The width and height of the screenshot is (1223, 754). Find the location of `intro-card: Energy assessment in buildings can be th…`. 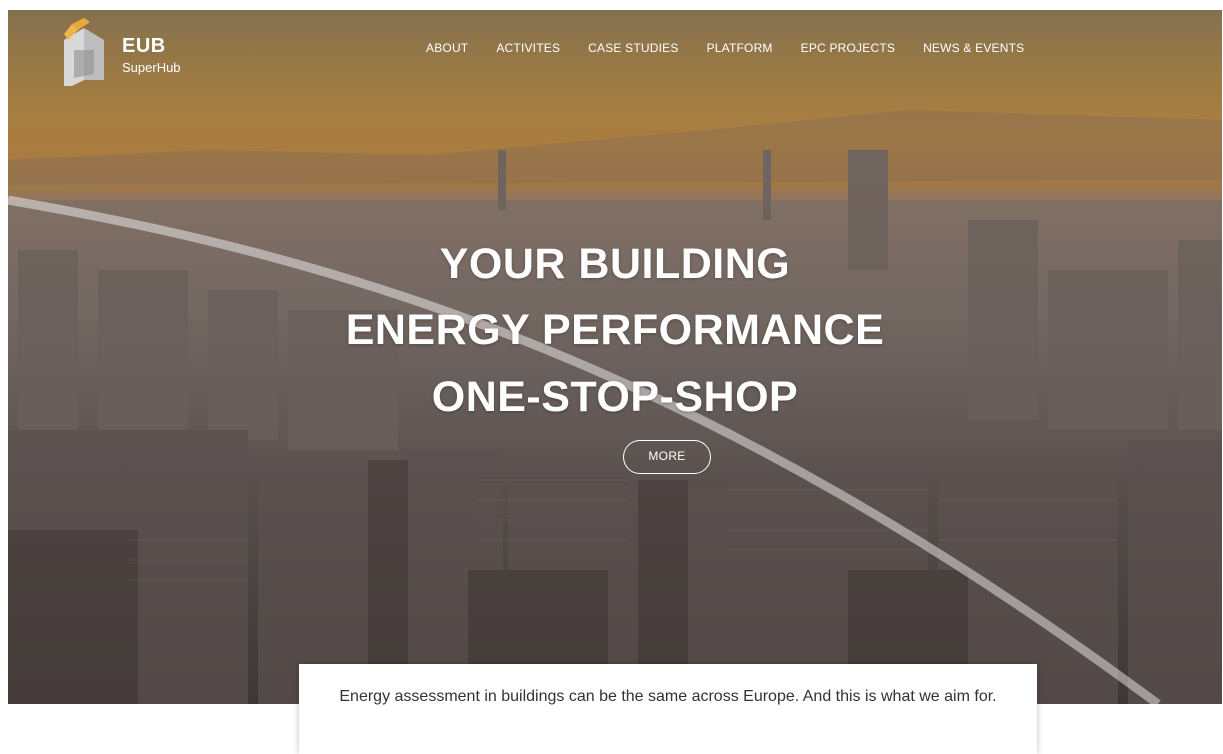

intro-card: Energy assessment in buildings can be th… is located at coordinates (668, 709).